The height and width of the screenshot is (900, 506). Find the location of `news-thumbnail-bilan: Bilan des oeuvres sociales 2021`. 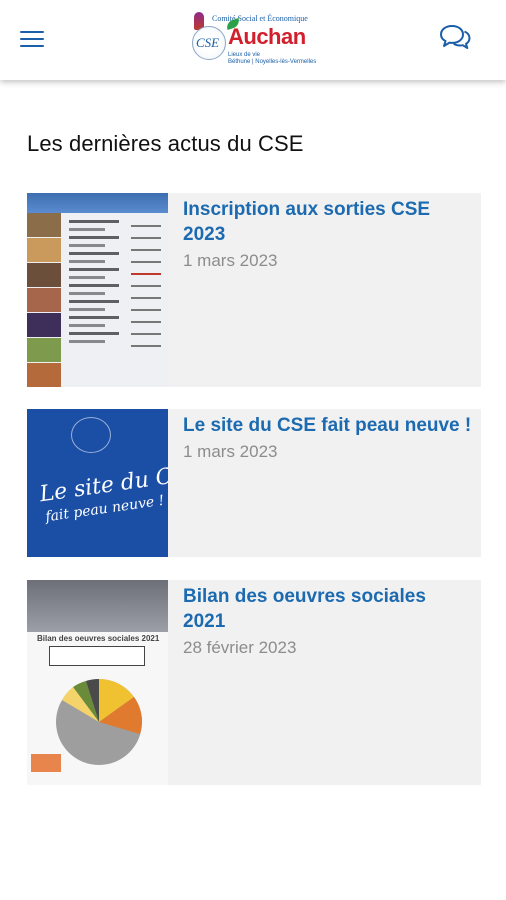

news-thumbnail-bilan: Bilan des oeuvres sociales 2021 is located at coordinates (97, 682).